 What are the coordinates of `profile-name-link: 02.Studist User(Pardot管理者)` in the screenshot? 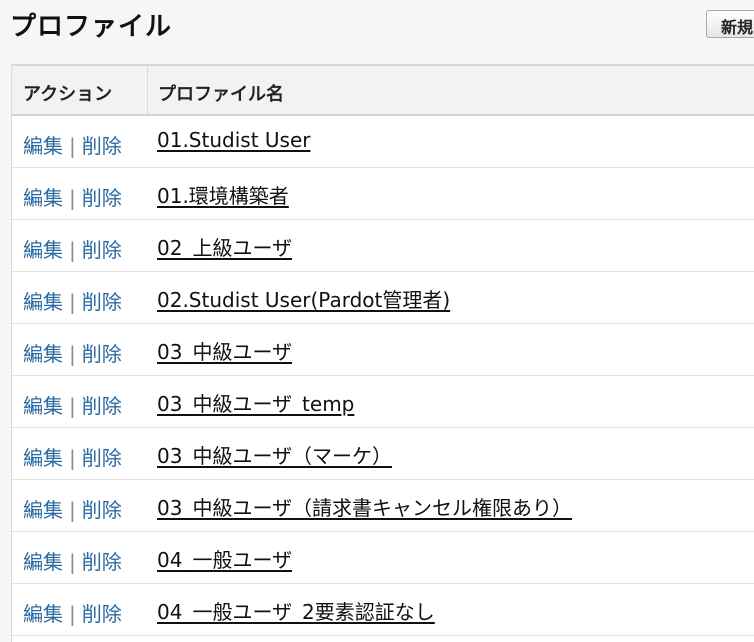 It's located at (303, 298).